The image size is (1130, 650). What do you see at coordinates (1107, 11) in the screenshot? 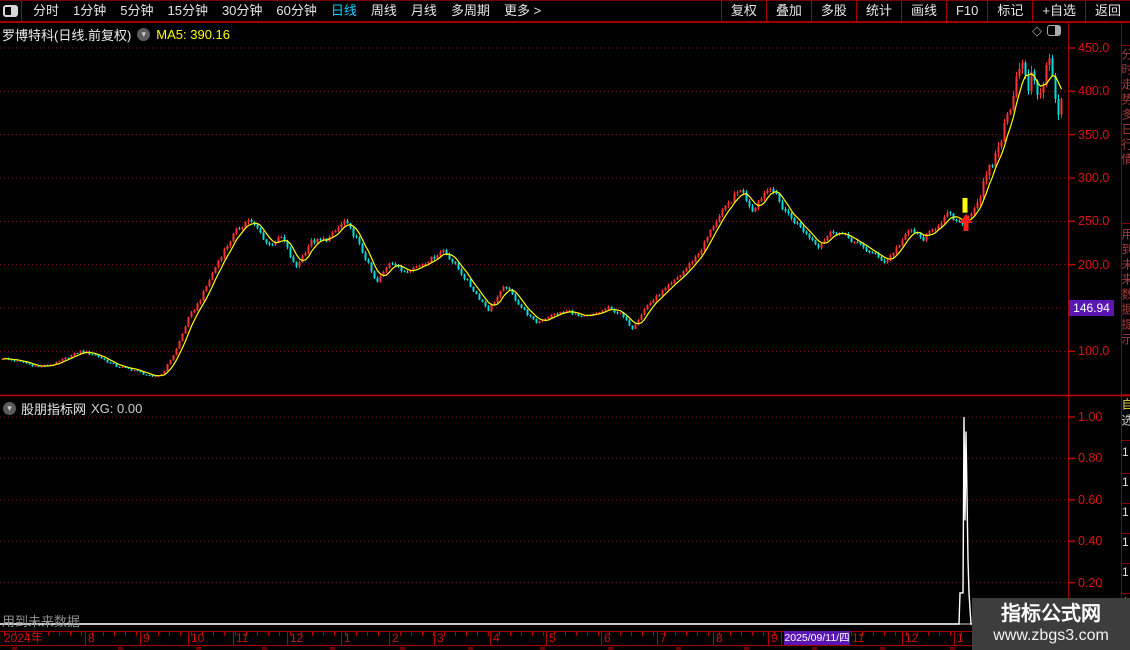
I see `tool-button-返回: 返回` at bounding box center [1107, 11].